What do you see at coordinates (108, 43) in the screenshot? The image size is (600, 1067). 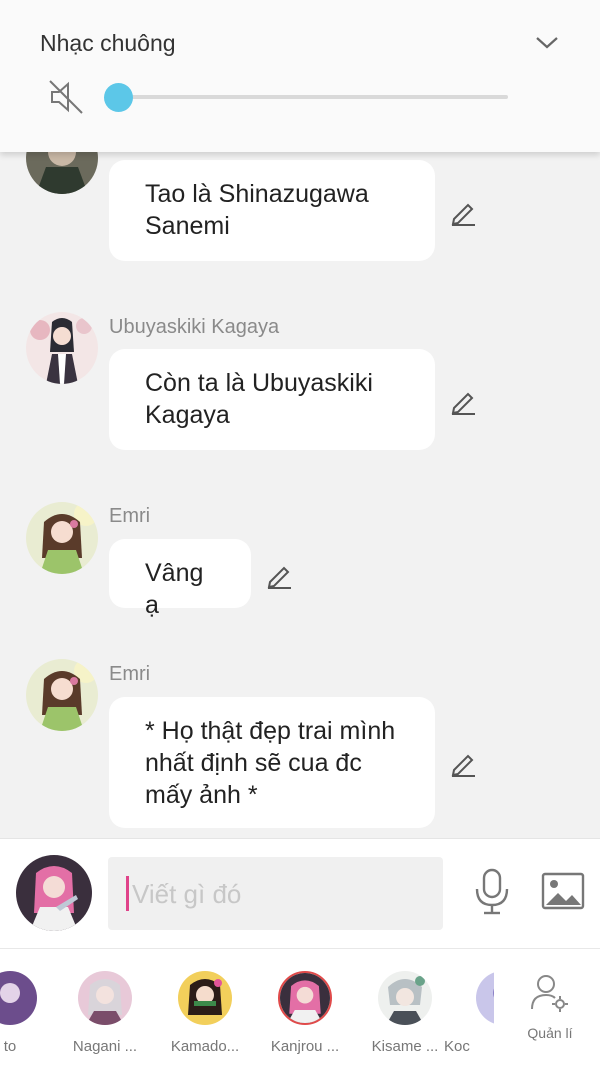 I see `volume-title: Nhạc chuông` at bounding box center [108, 43].